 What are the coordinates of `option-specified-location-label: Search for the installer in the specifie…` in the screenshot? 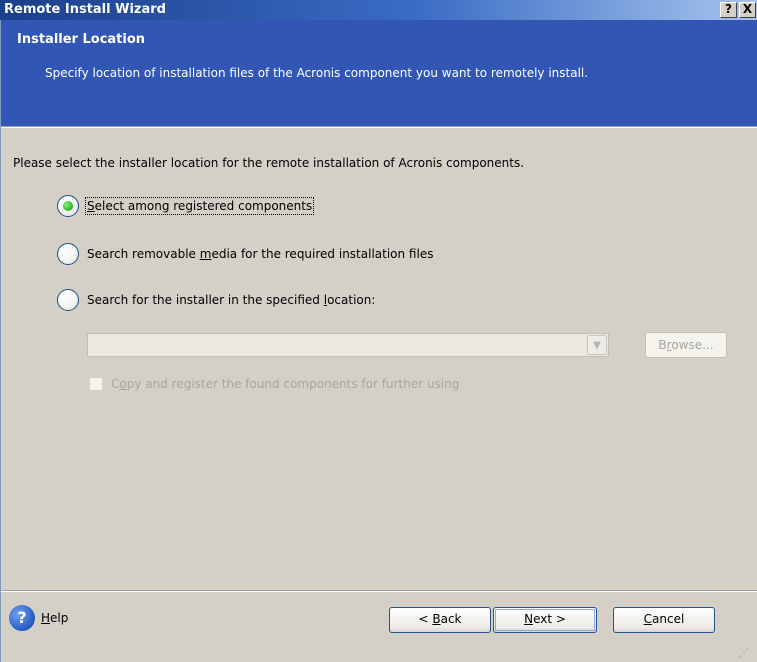 It's located at (231, 300).